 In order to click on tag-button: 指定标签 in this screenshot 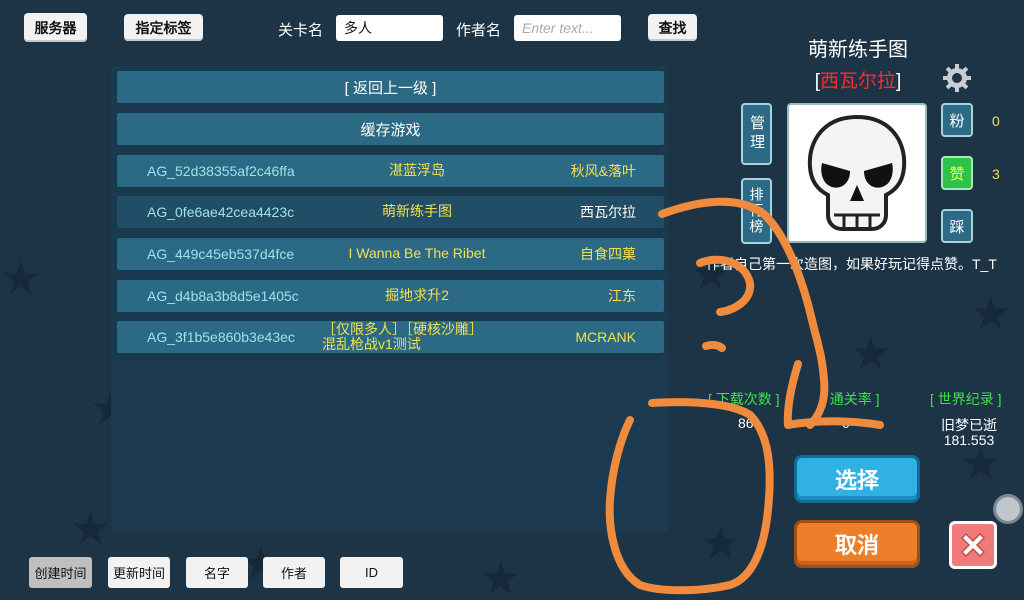, I will do `click(163, 27)`.